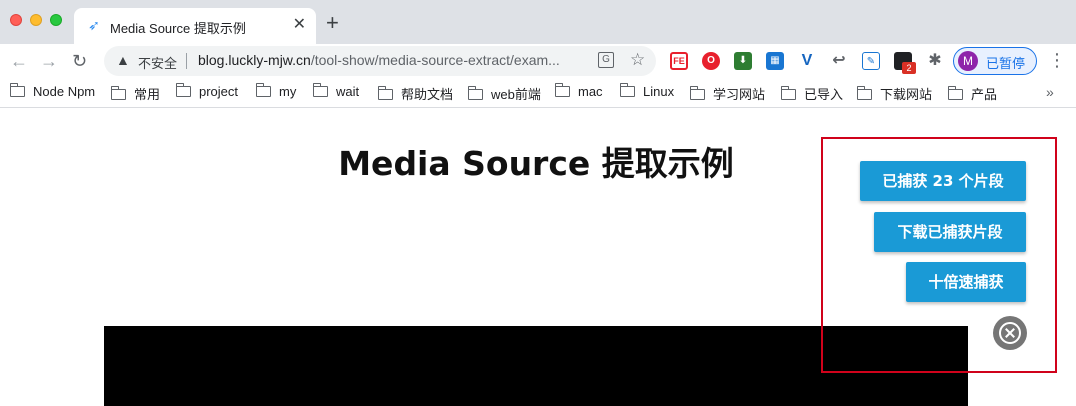 This screenshot has width=1076, height=406. I want to click on bookmark-folder: project, so click(207, 92).